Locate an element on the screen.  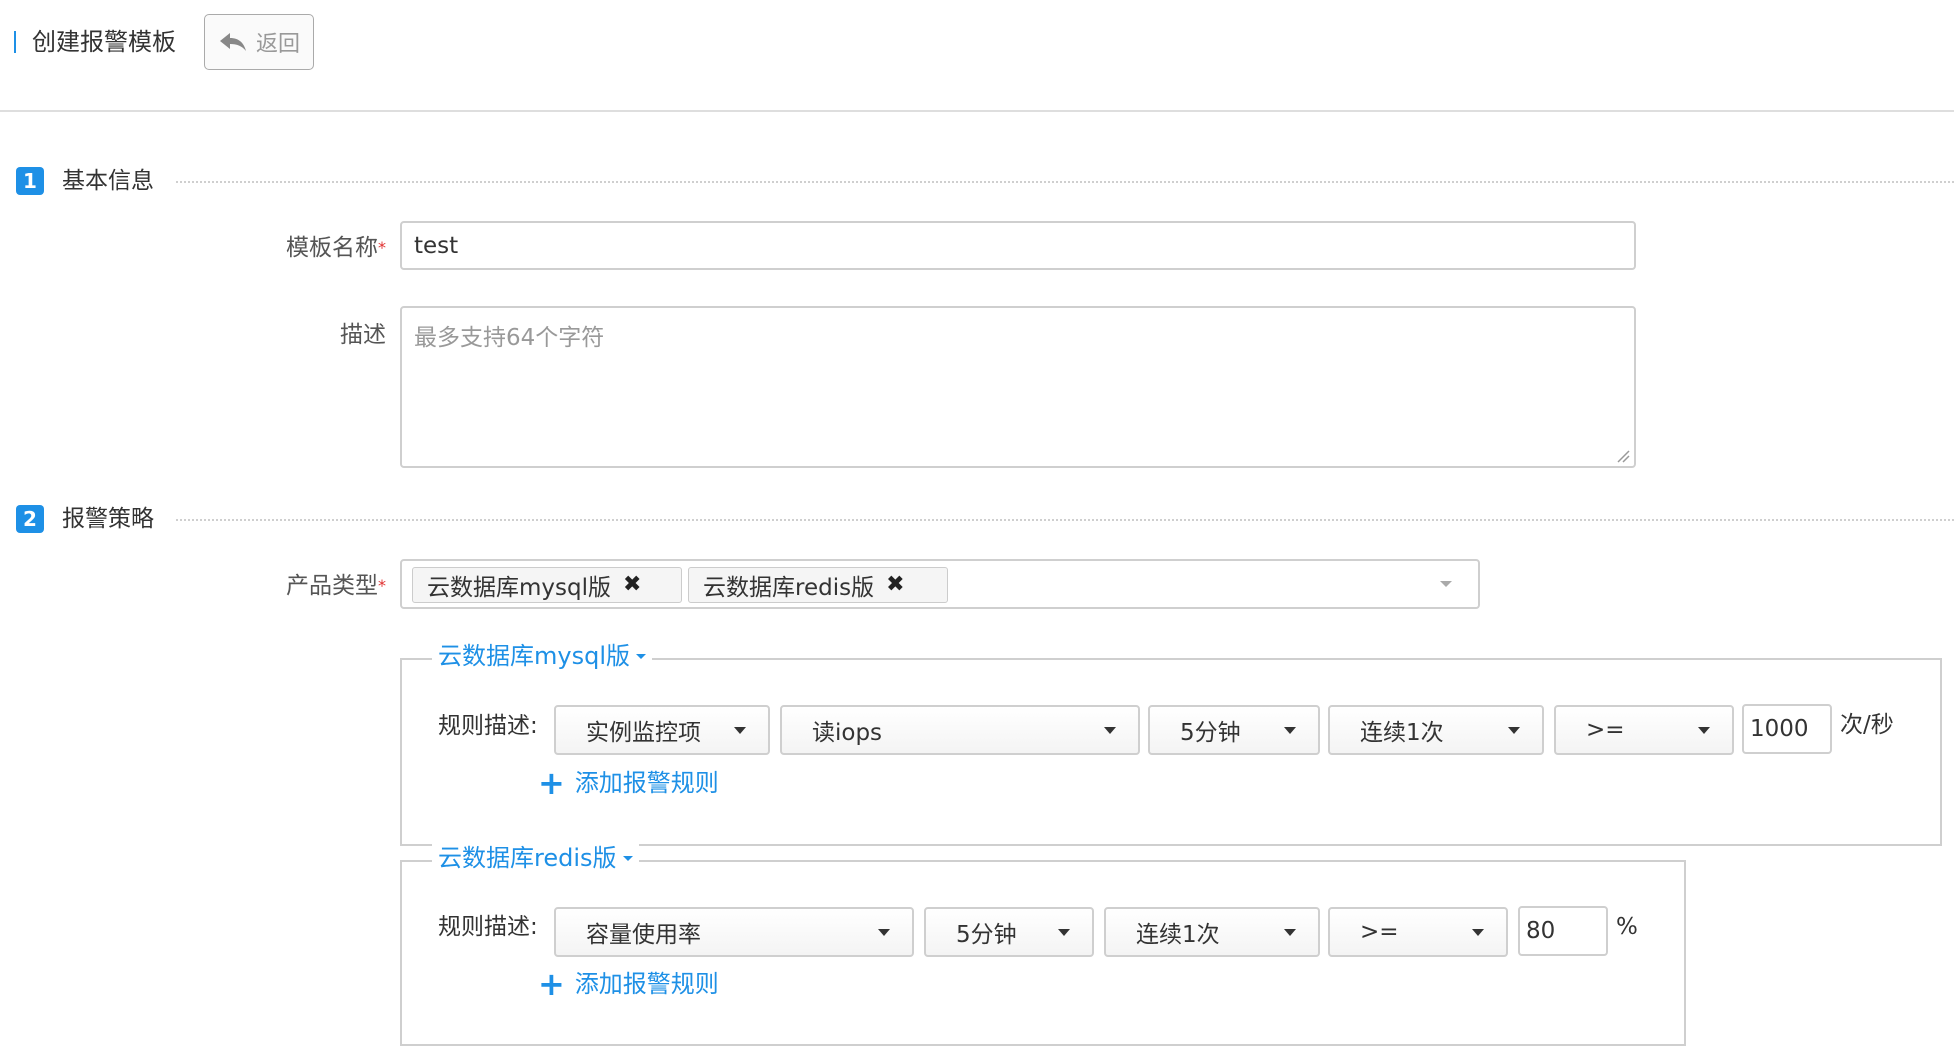
back-button-label: 返回 is located at coordinates (277, 44).